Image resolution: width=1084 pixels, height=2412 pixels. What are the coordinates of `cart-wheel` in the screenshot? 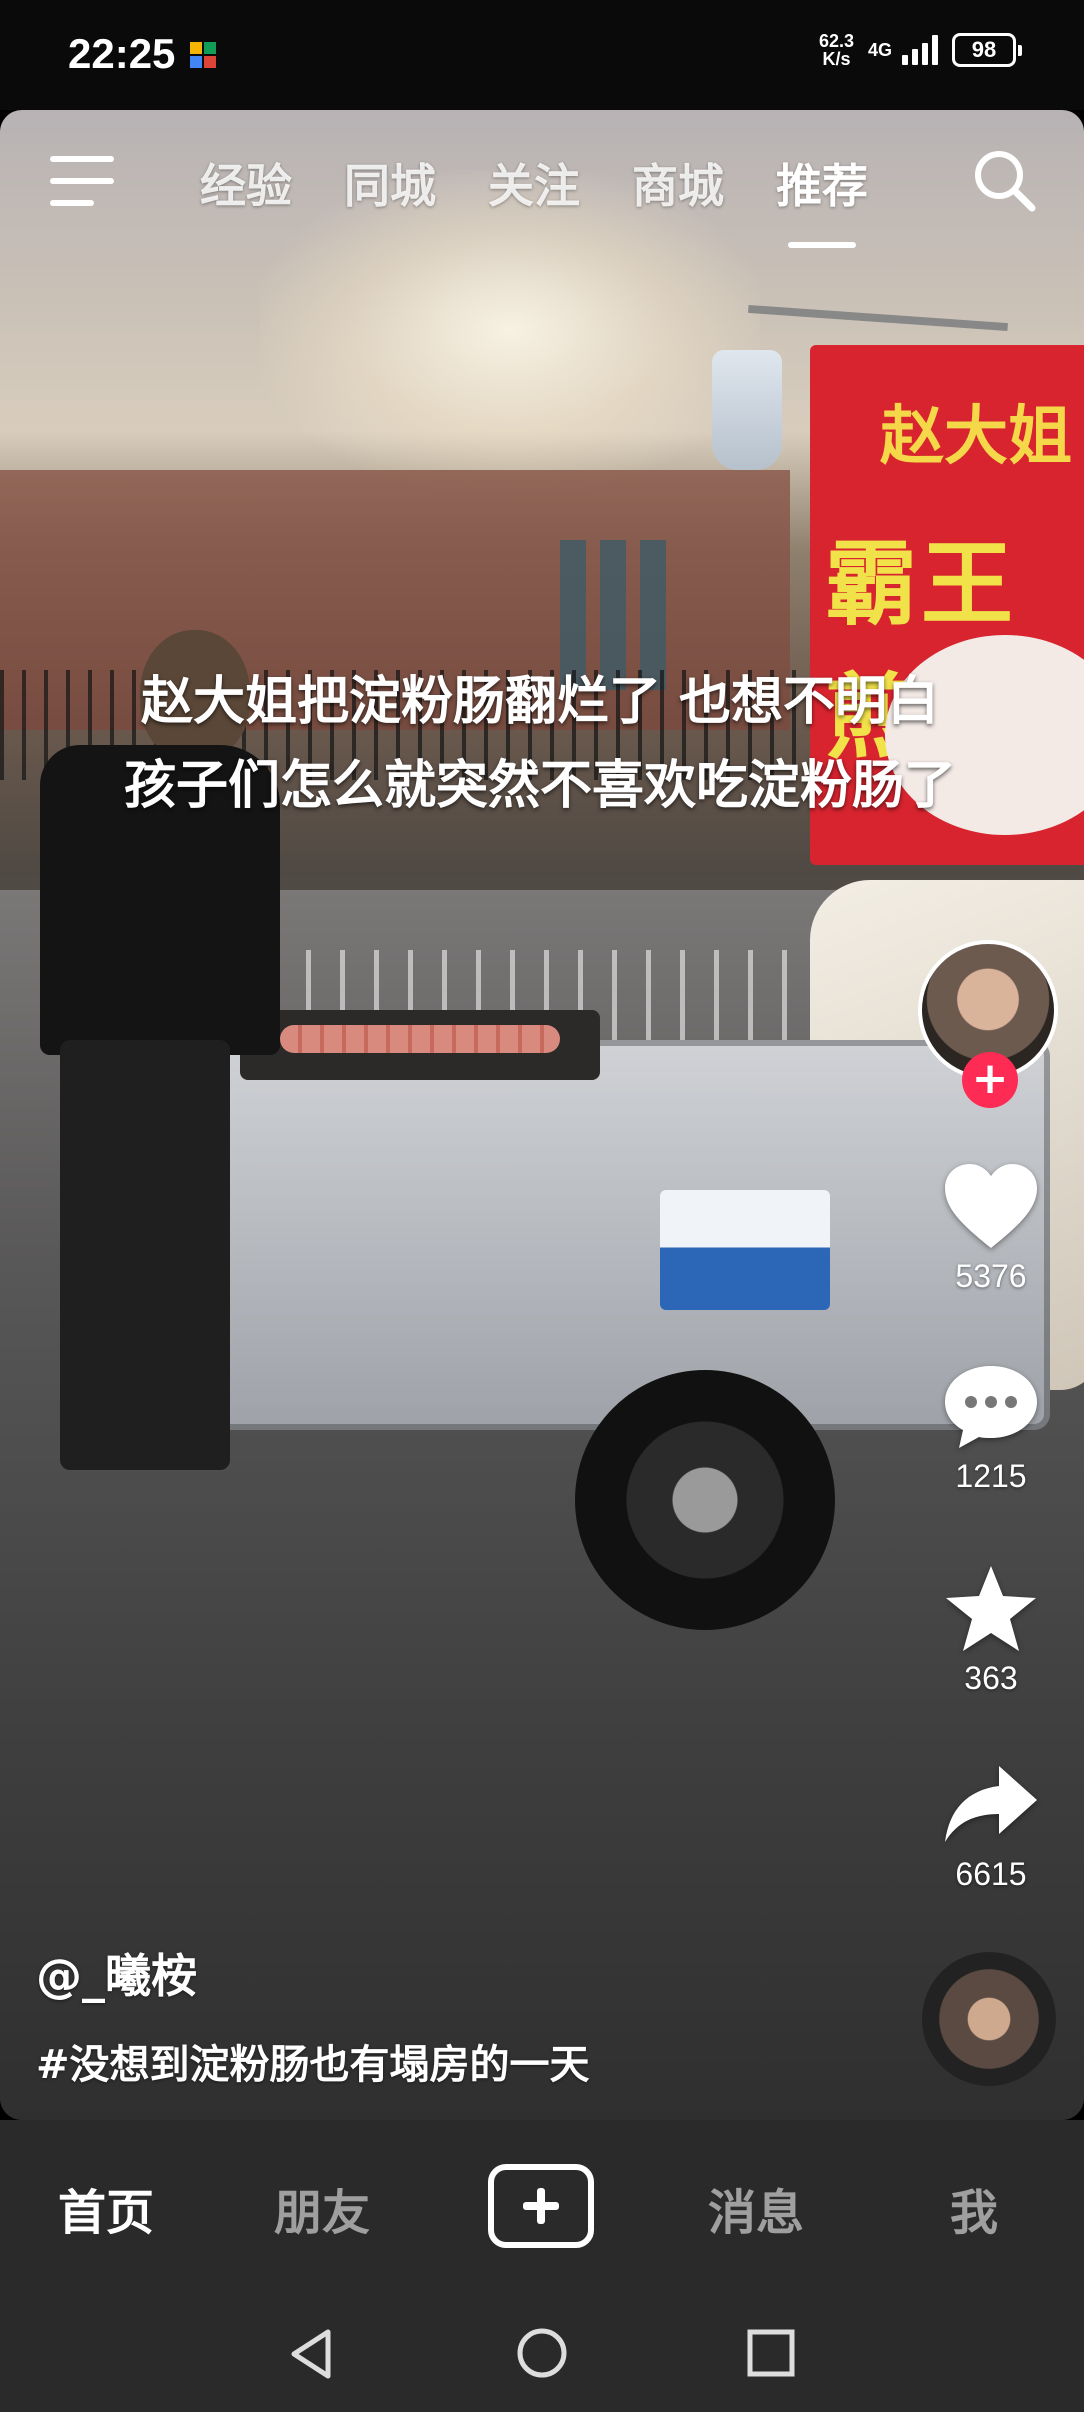 It's located at (705, 1500).